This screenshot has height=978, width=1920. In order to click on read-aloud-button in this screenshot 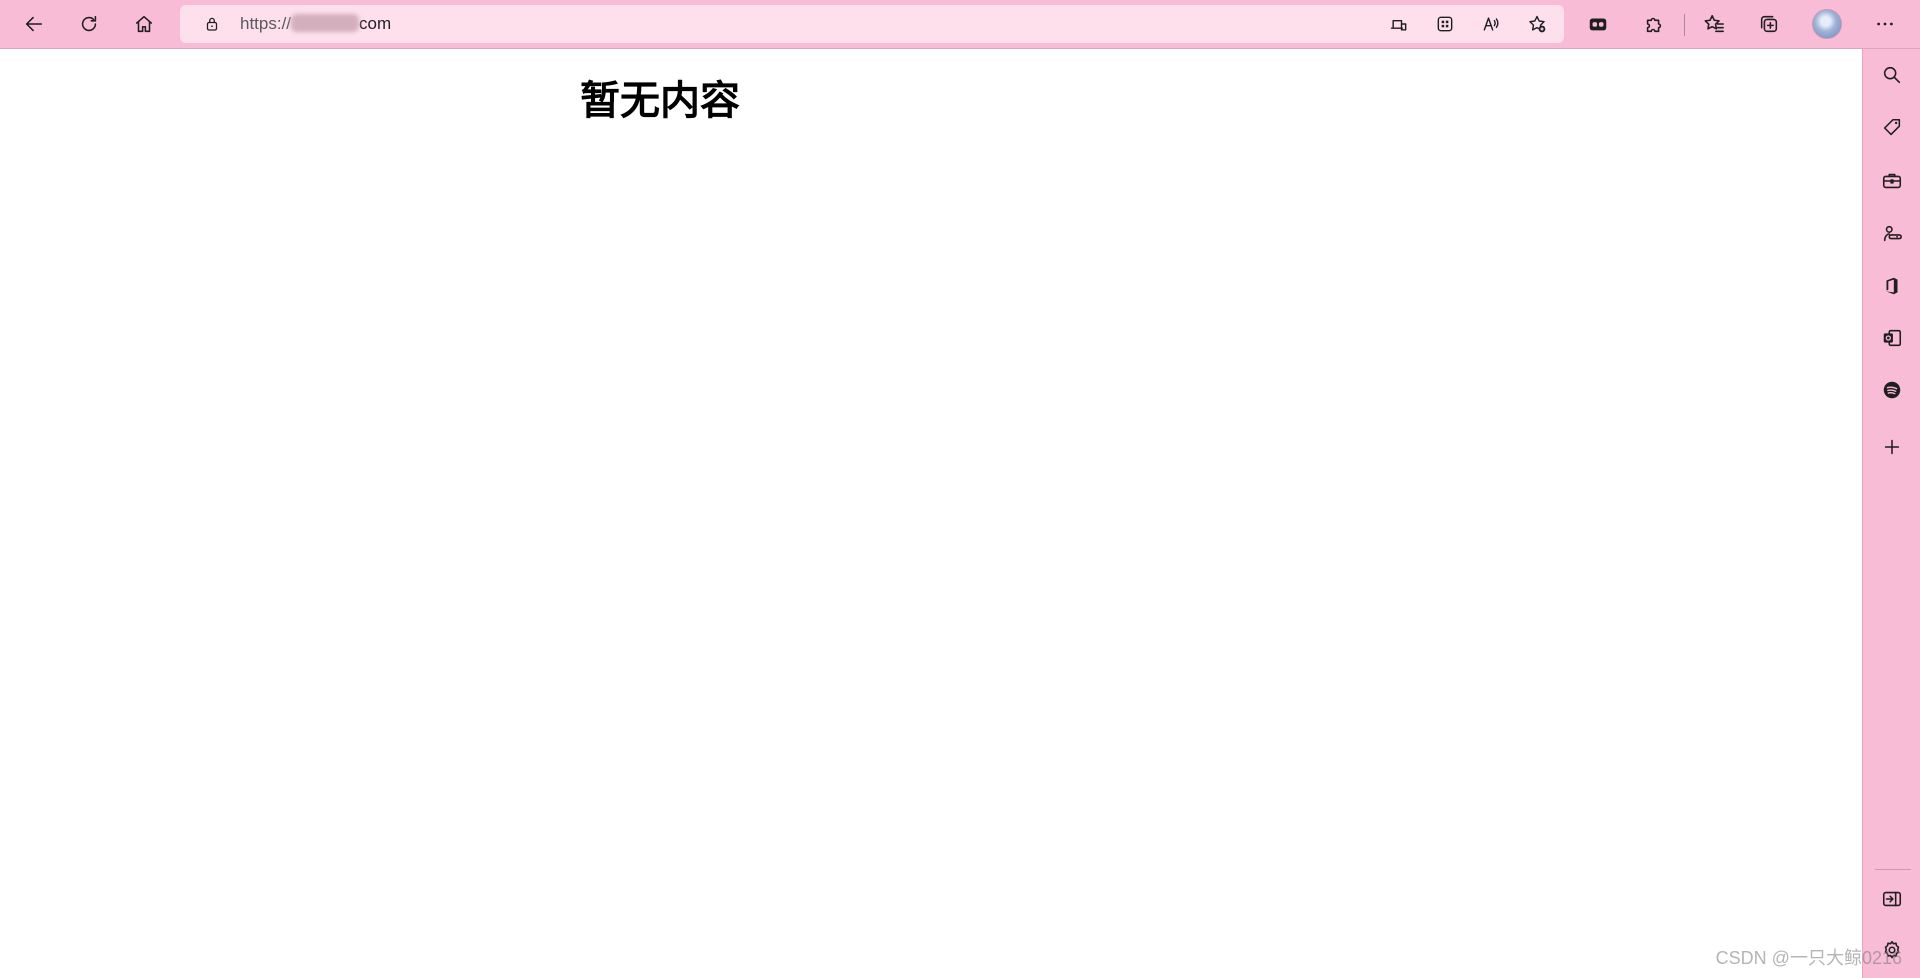, I will do `click(1491, 24)`.